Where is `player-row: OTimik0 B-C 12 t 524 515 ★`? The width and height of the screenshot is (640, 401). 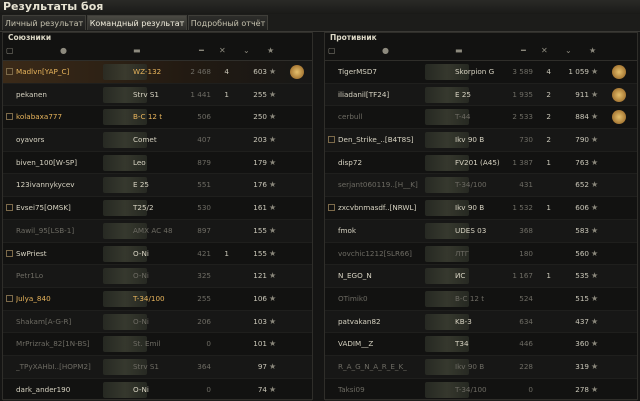
player-row: OTimik0 B-C 12 t 524 515 ★ is located at coordinates (481, 299).